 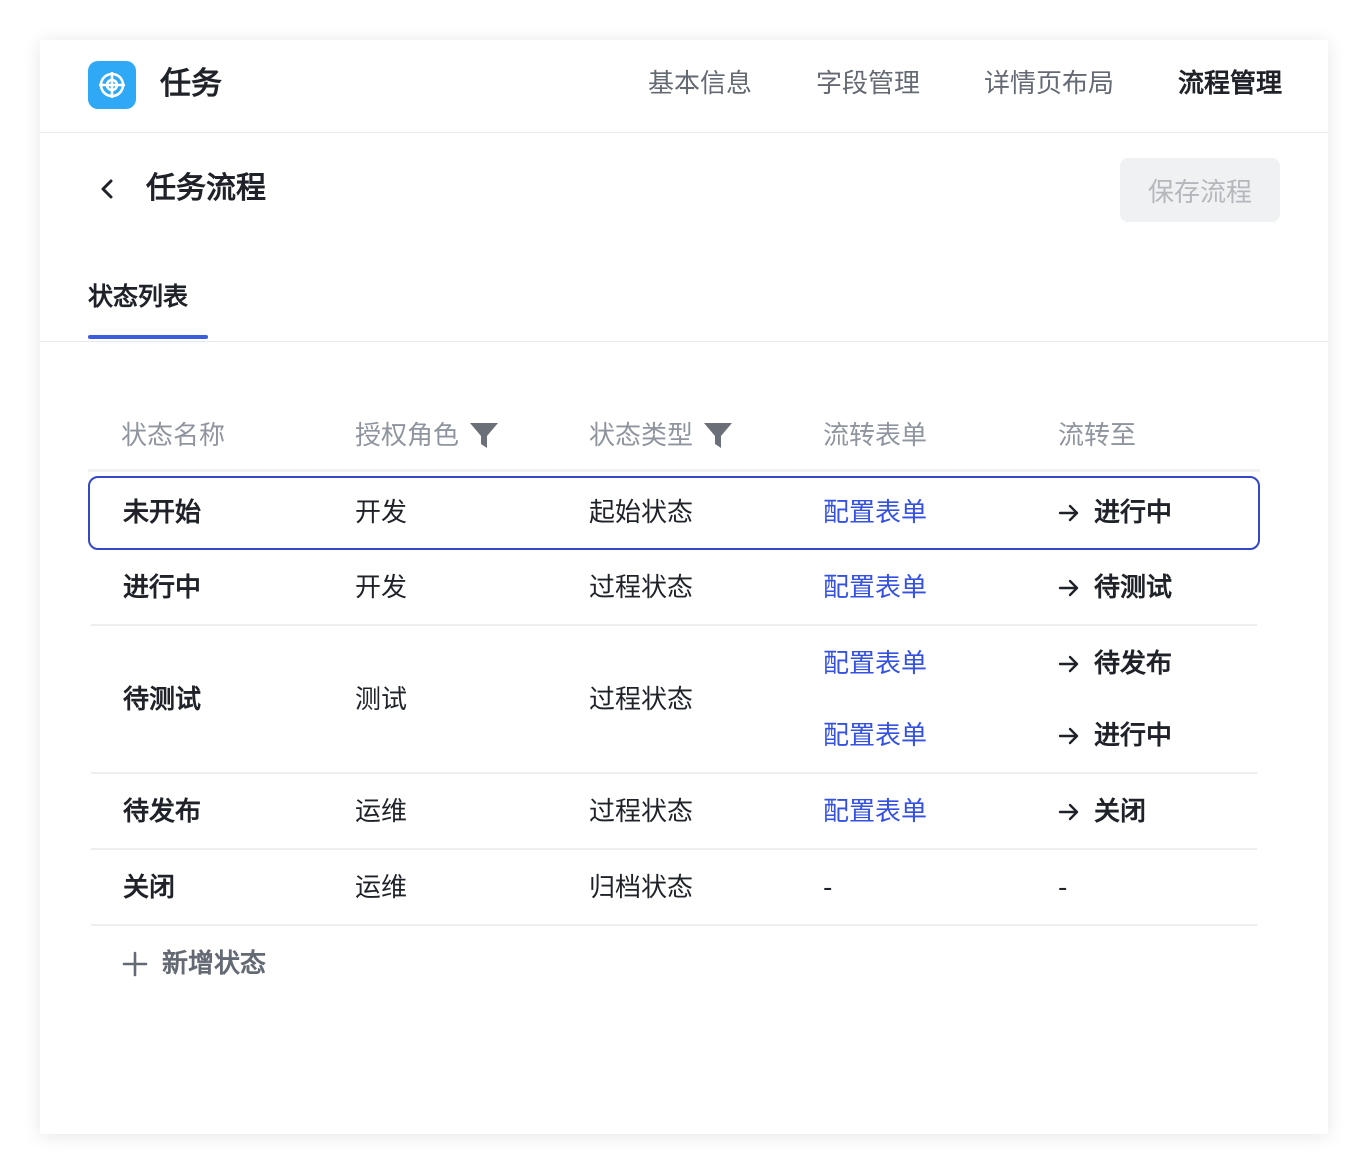 I want to click on table-row: 待发布 运维 过程状态 配置表单 关闭, so click(x=674, y=812).